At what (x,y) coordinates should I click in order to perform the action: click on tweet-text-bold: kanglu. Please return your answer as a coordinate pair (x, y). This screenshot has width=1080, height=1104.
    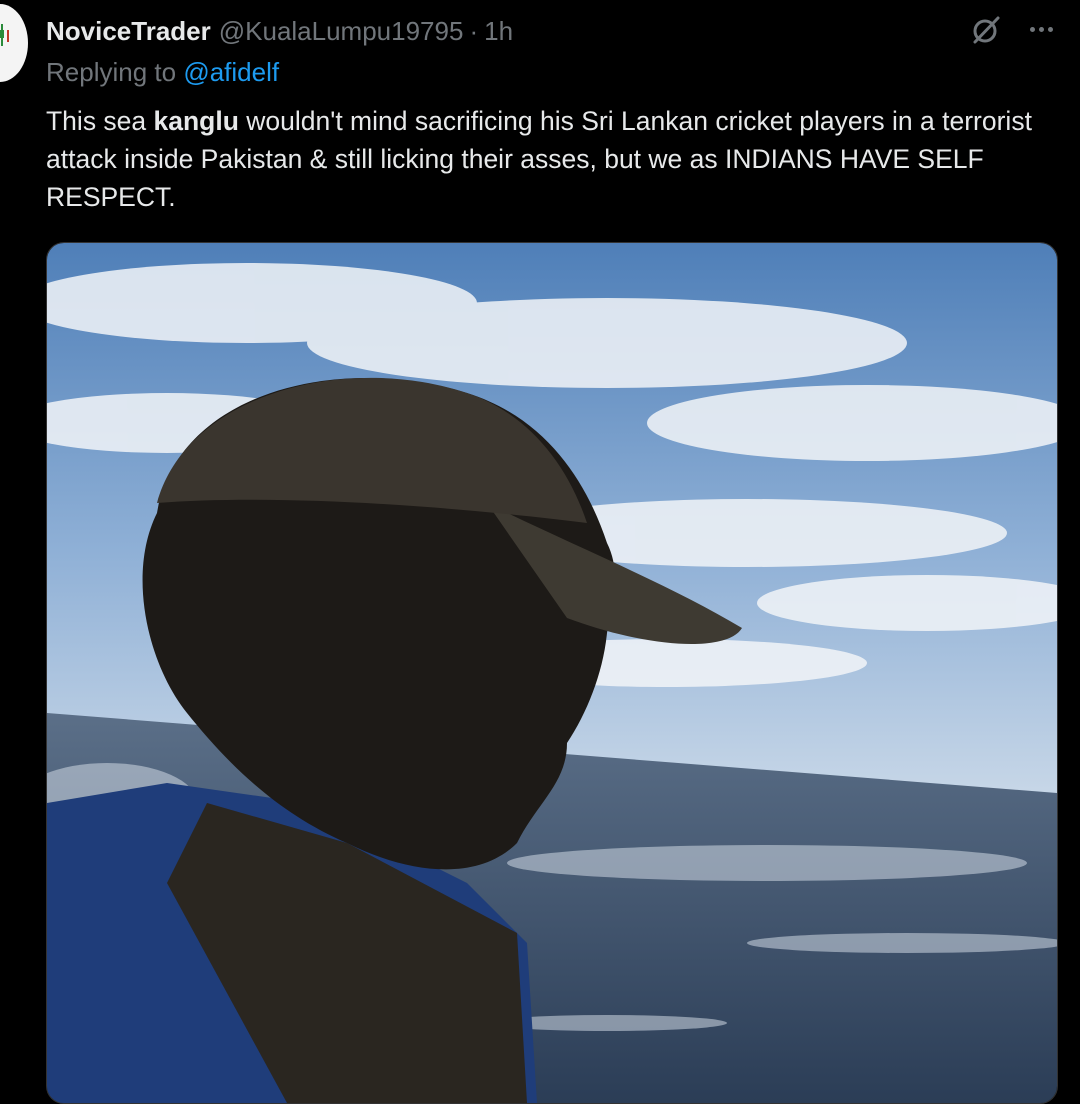
    Looking at the image, I should click on (196, 121).